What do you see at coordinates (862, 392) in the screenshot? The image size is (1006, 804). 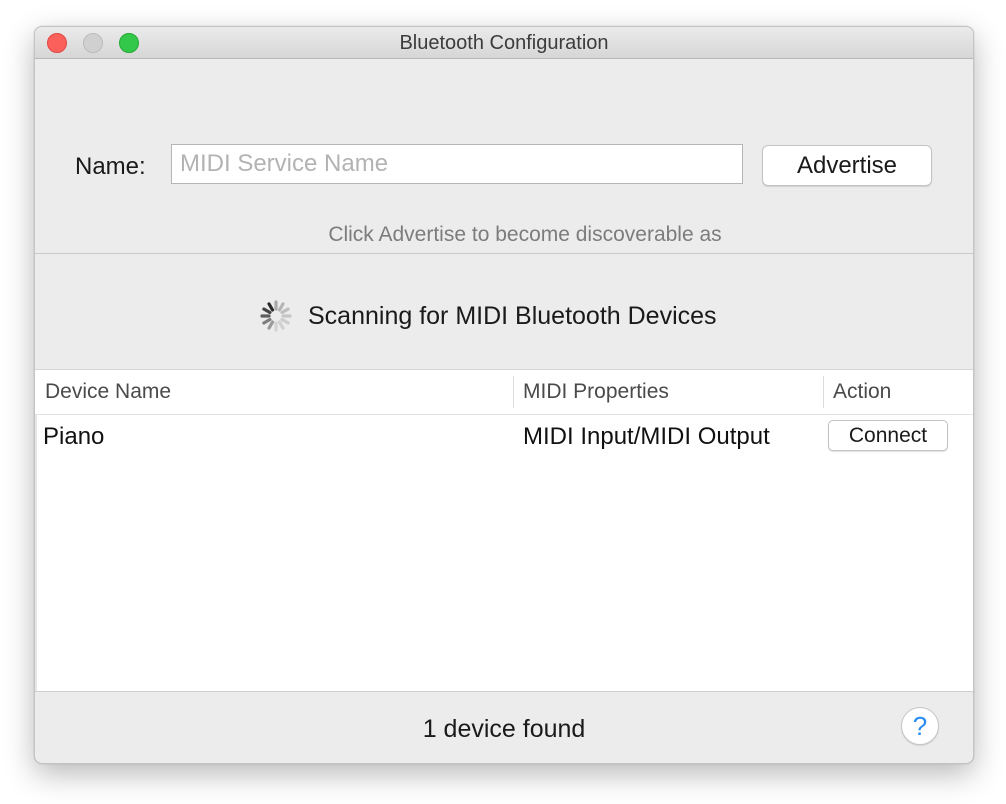 I see `column-header-action: Action` at bounding box center [862, 392].